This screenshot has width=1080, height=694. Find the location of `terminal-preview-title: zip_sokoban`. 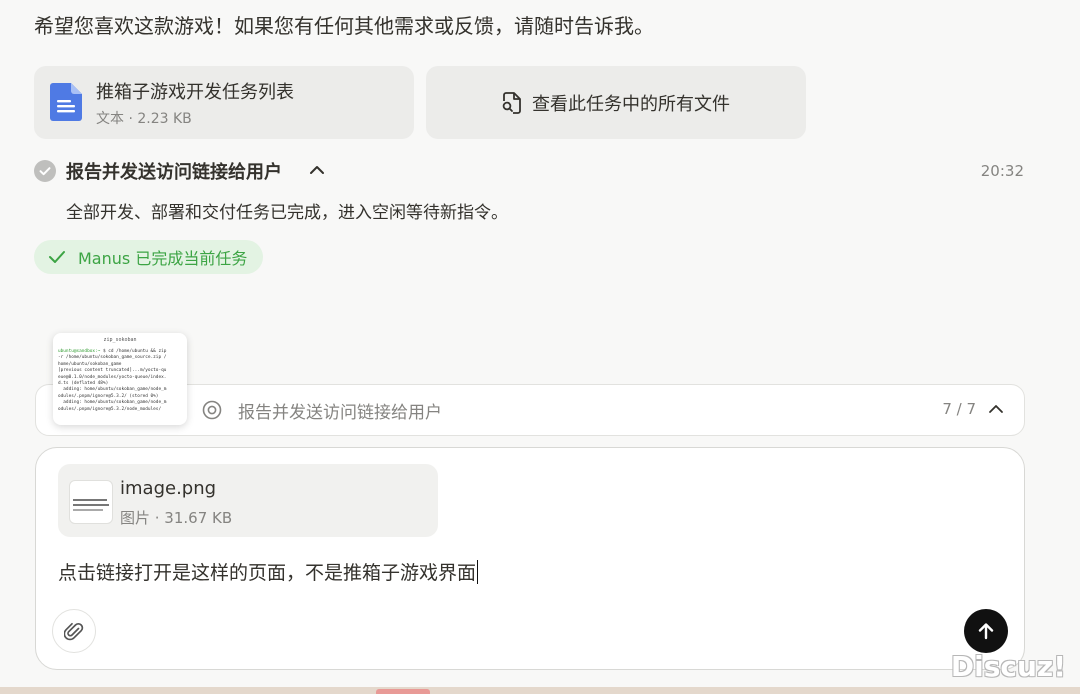

terminal-preview-title: zip_sokoban is located at coordinates (120, 340).